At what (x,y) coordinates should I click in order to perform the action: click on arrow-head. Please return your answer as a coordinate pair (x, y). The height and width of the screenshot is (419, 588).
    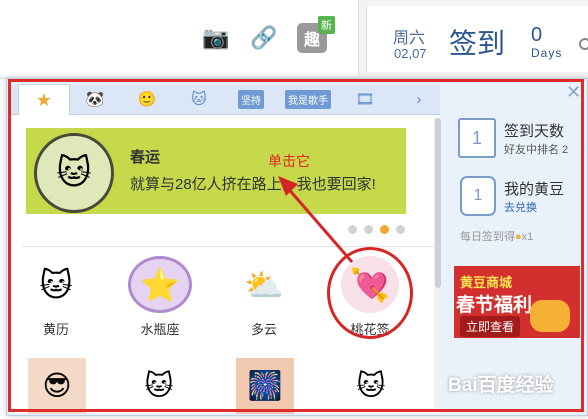
    Looking at the image, I should click on (288, 186).